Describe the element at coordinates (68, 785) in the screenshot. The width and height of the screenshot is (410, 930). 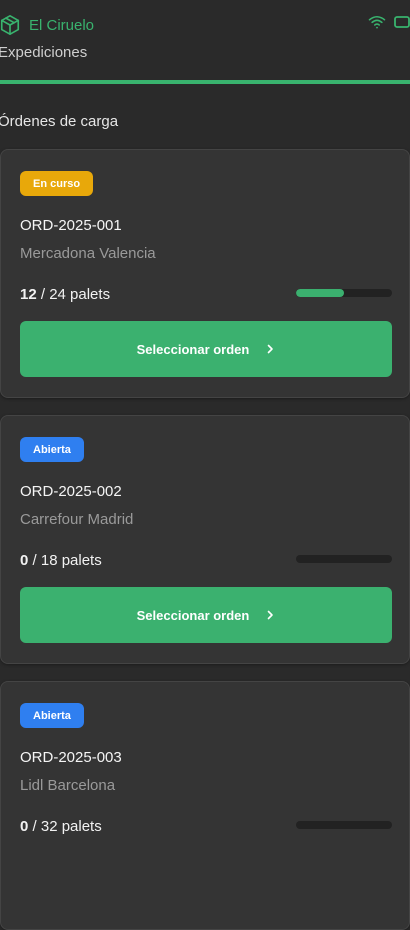
I see `order-customer: Lidl Barcelona` at that location.